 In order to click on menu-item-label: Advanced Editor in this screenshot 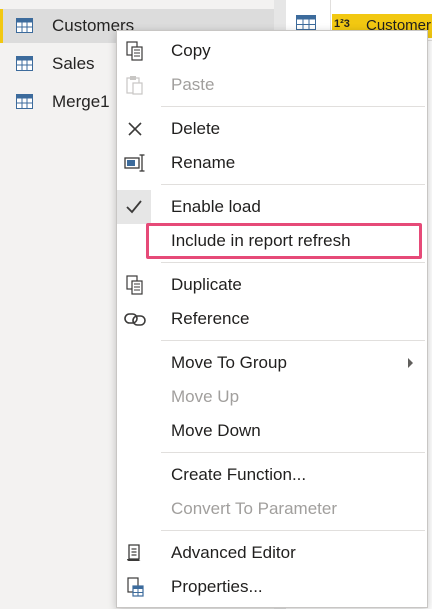, I will do `click(233, 552)`.